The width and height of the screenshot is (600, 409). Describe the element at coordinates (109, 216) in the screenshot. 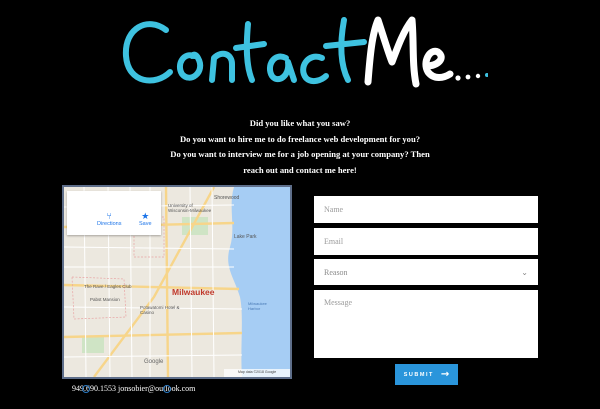

I see `directions-icon: ⑂` at that location.